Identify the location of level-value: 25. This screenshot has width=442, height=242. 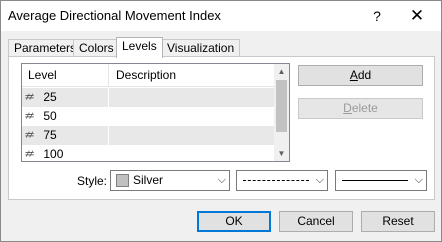
(50, 97).